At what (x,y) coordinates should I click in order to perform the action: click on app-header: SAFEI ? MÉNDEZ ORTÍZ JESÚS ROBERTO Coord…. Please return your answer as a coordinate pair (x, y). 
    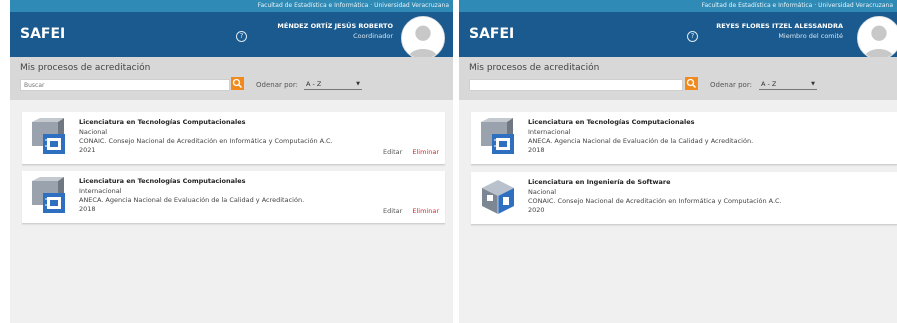
    Looking at the image, I should click on (231, 36).